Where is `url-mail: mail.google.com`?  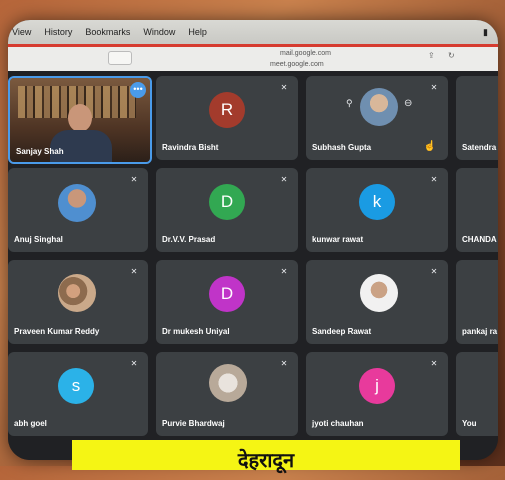 url-mail: mail.google.com is located at coordinates (305, 53).